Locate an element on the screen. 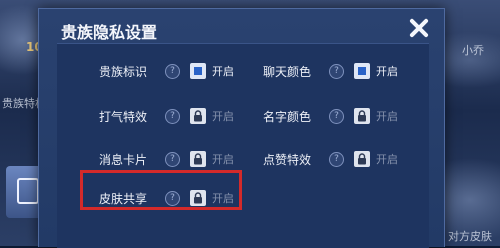  setting-message-card: 消息卡片 ? 开启 is located at coordinates (166, 159).